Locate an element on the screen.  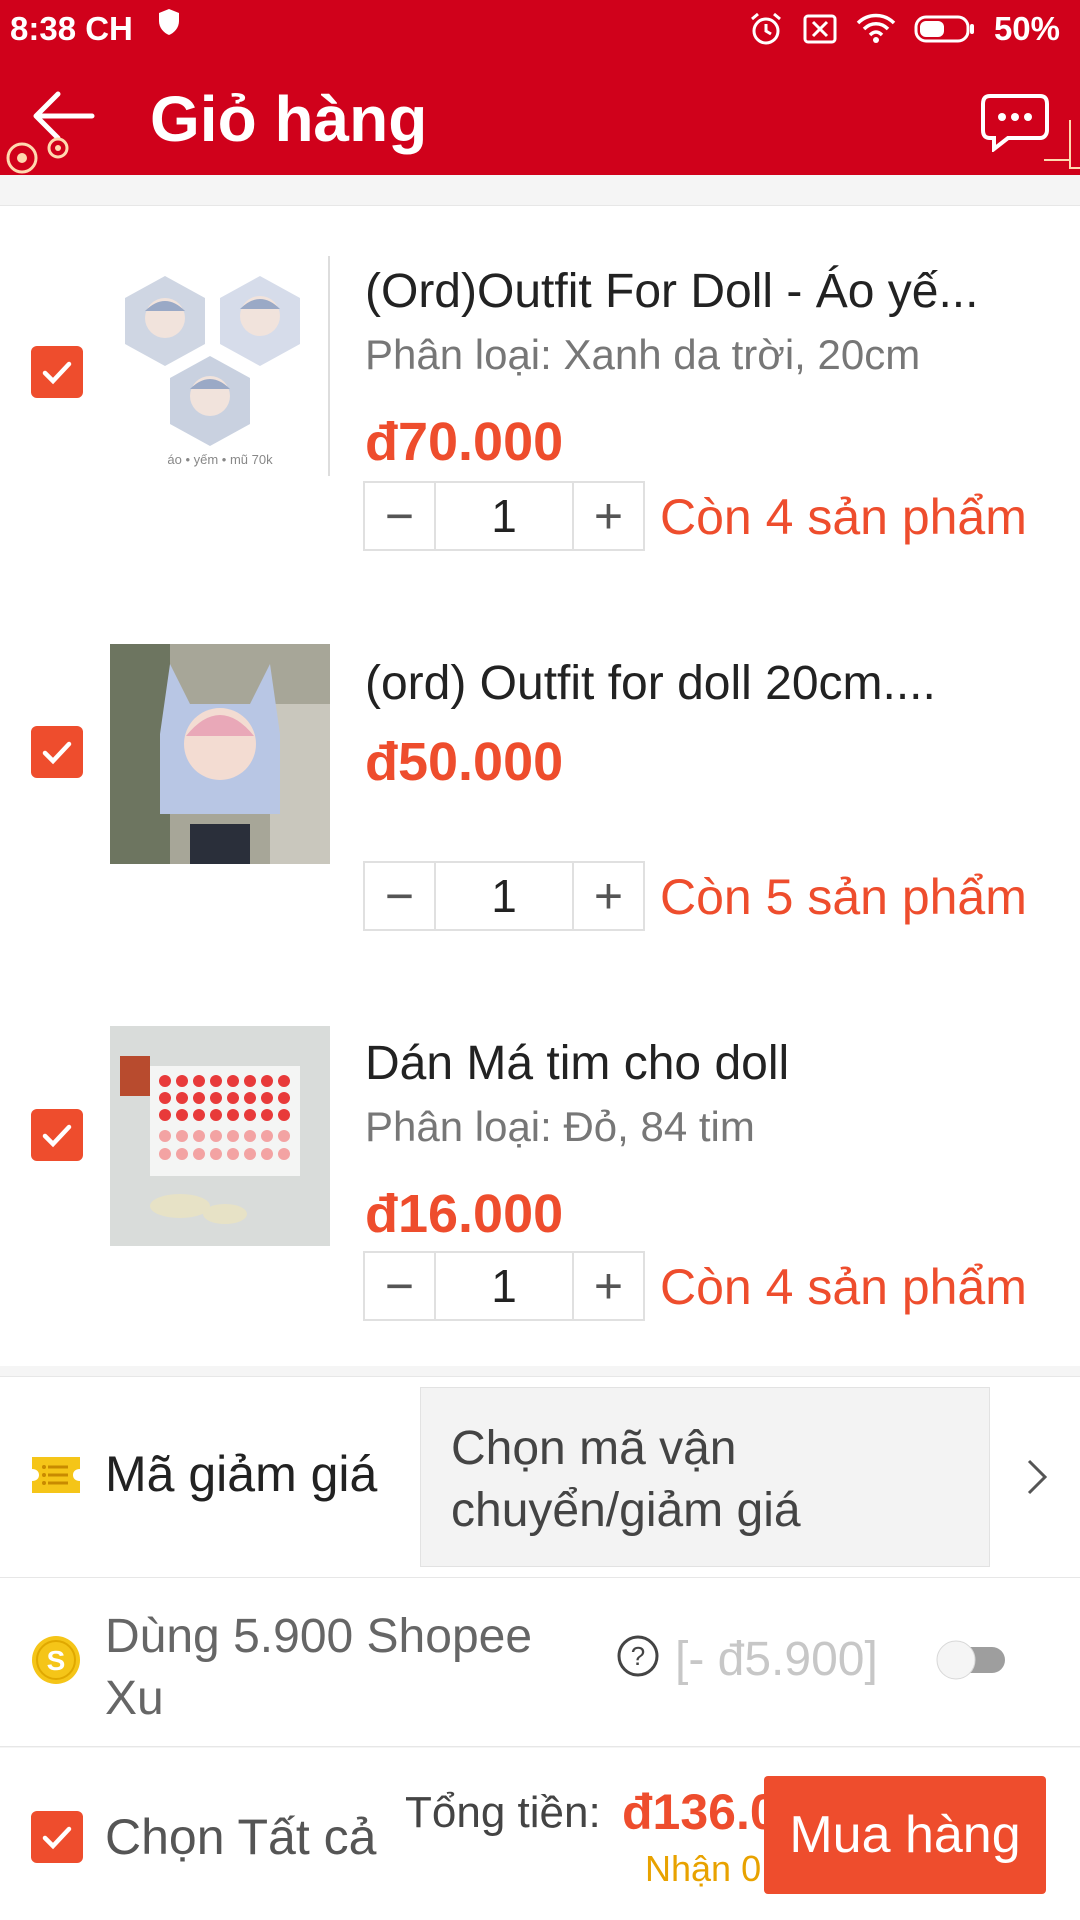
product-image: áo • yếm • mũ 70k is located at coordinates (220, 366).